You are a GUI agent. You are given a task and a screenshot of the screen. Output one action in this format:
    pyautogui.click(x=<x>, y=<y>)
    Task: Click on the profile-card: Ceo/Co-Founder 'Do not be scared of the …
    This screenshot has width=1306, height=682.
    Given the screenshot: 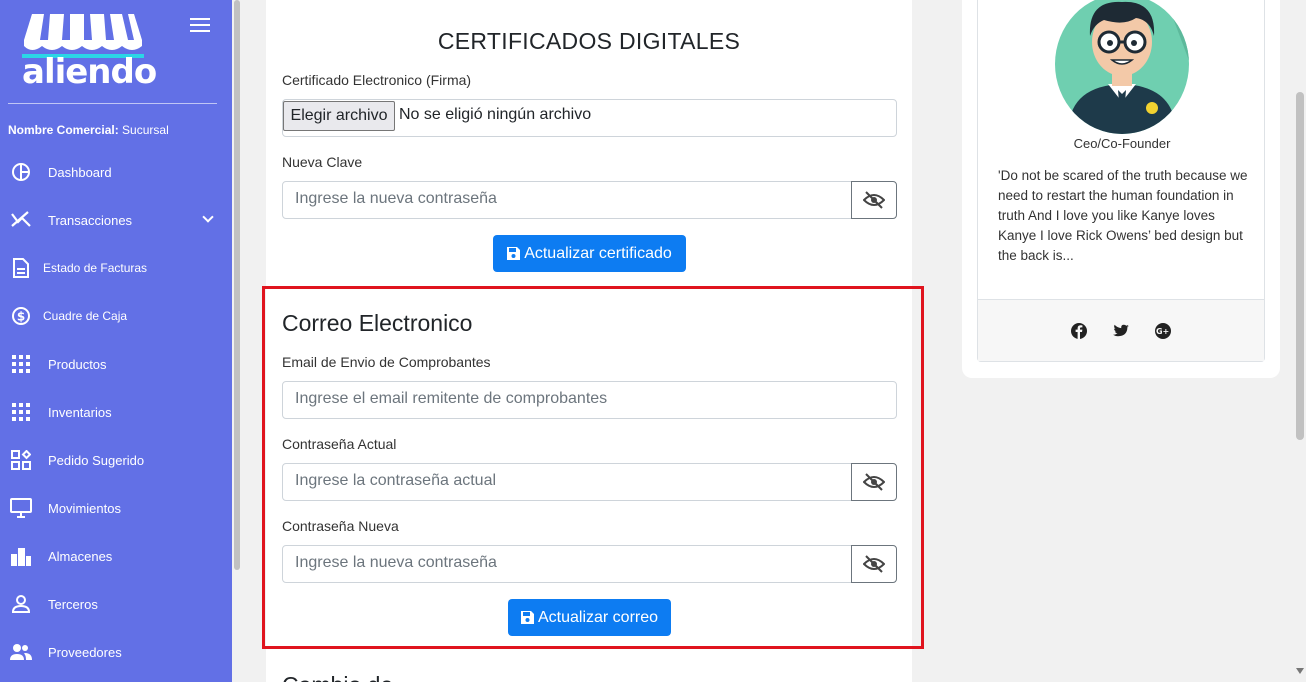 What is the action you would take?
    pyautogui.click(x=1121, y=189)
    